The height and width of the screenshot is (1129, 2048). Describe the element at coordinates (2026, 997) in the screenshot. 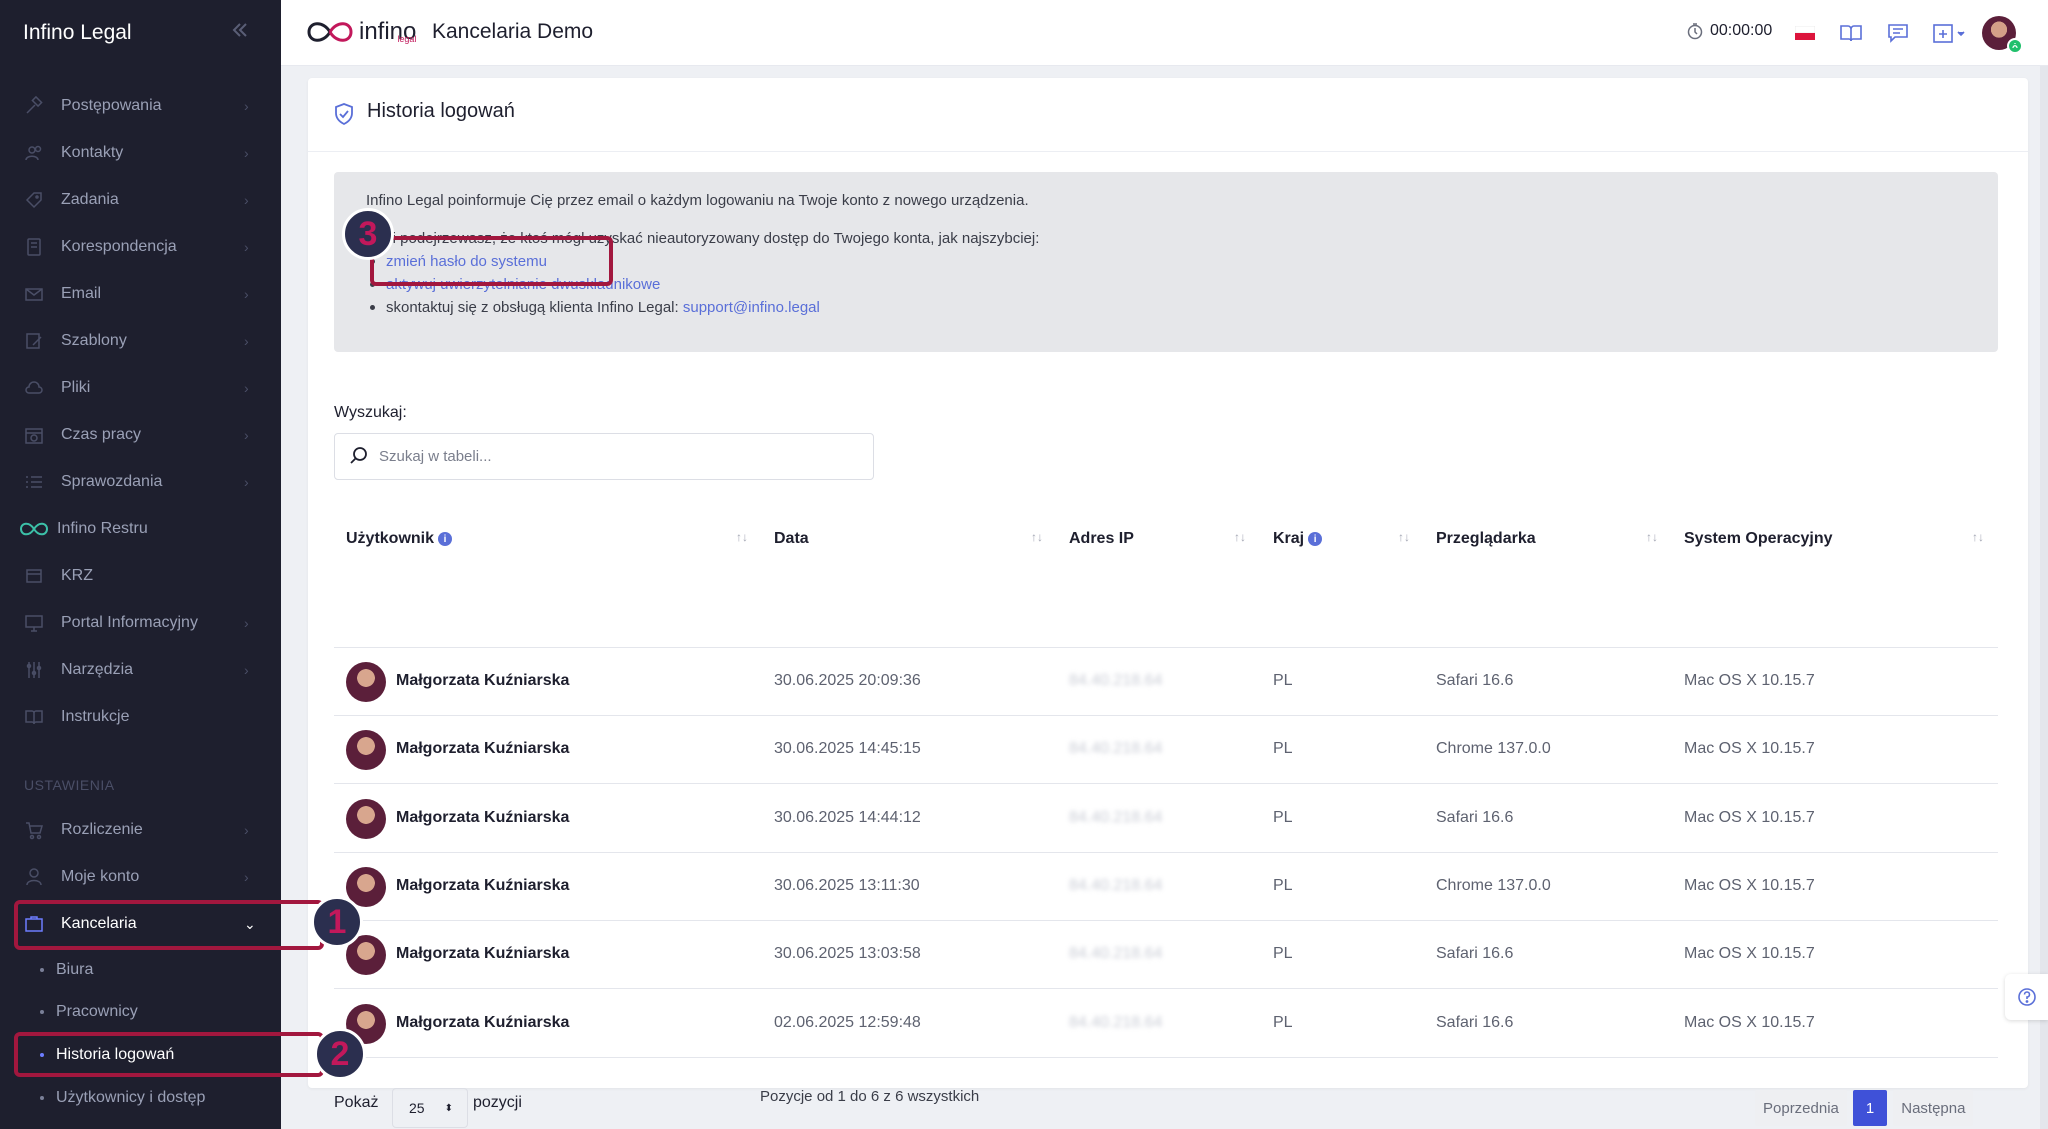

I see `help-button` at that location.